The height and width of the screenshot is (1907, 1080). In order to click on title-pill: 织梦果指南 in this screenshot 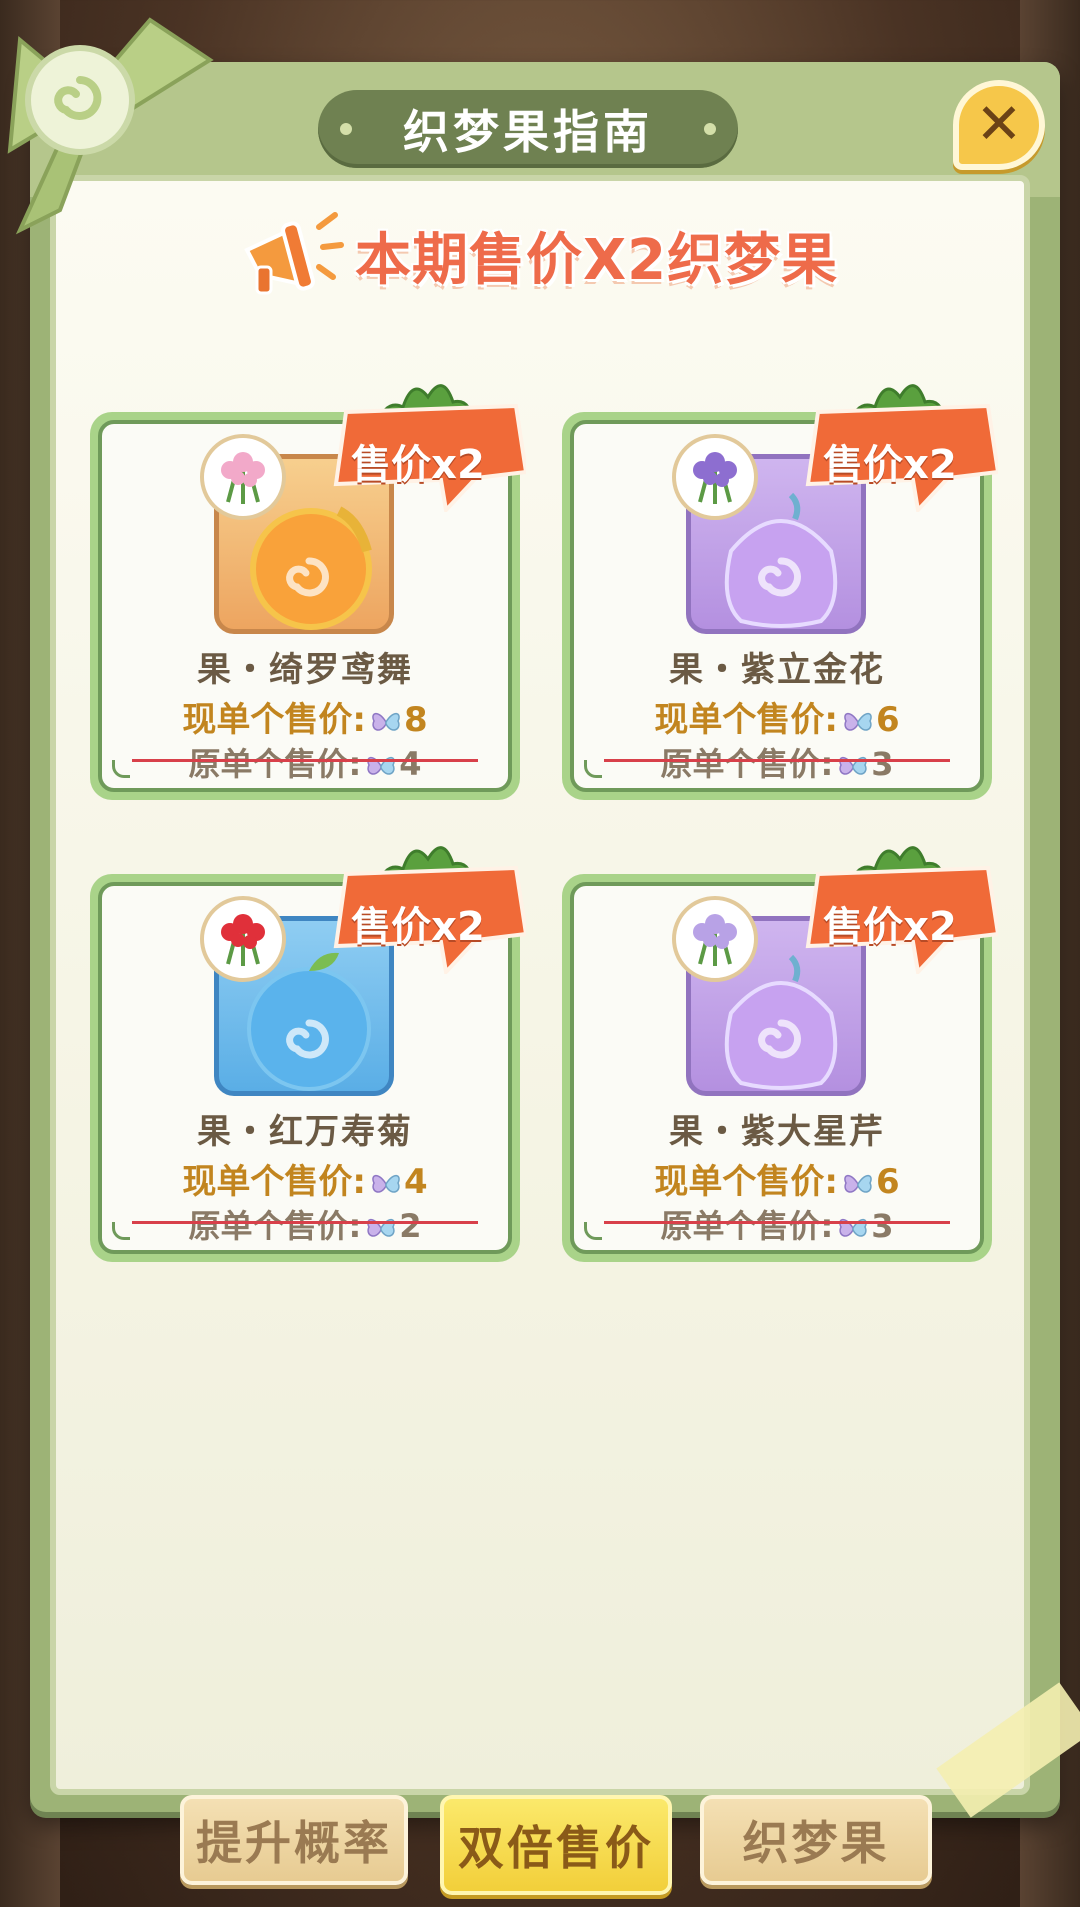, I will do `click(528, 129)`.